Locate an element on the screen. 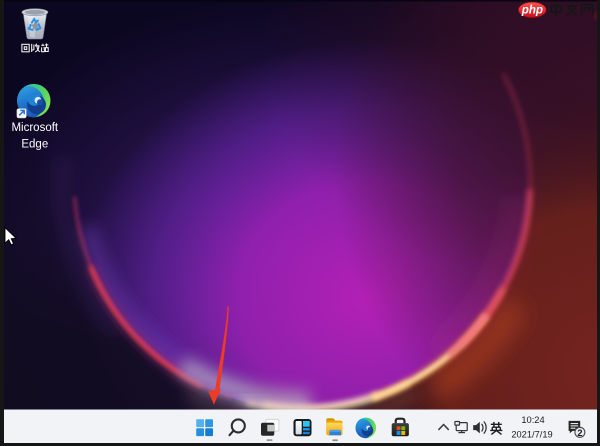 The width and height of the screenshot is (600, 446). svg-text: 2021/7/19 is located at coordinates (531, 435).